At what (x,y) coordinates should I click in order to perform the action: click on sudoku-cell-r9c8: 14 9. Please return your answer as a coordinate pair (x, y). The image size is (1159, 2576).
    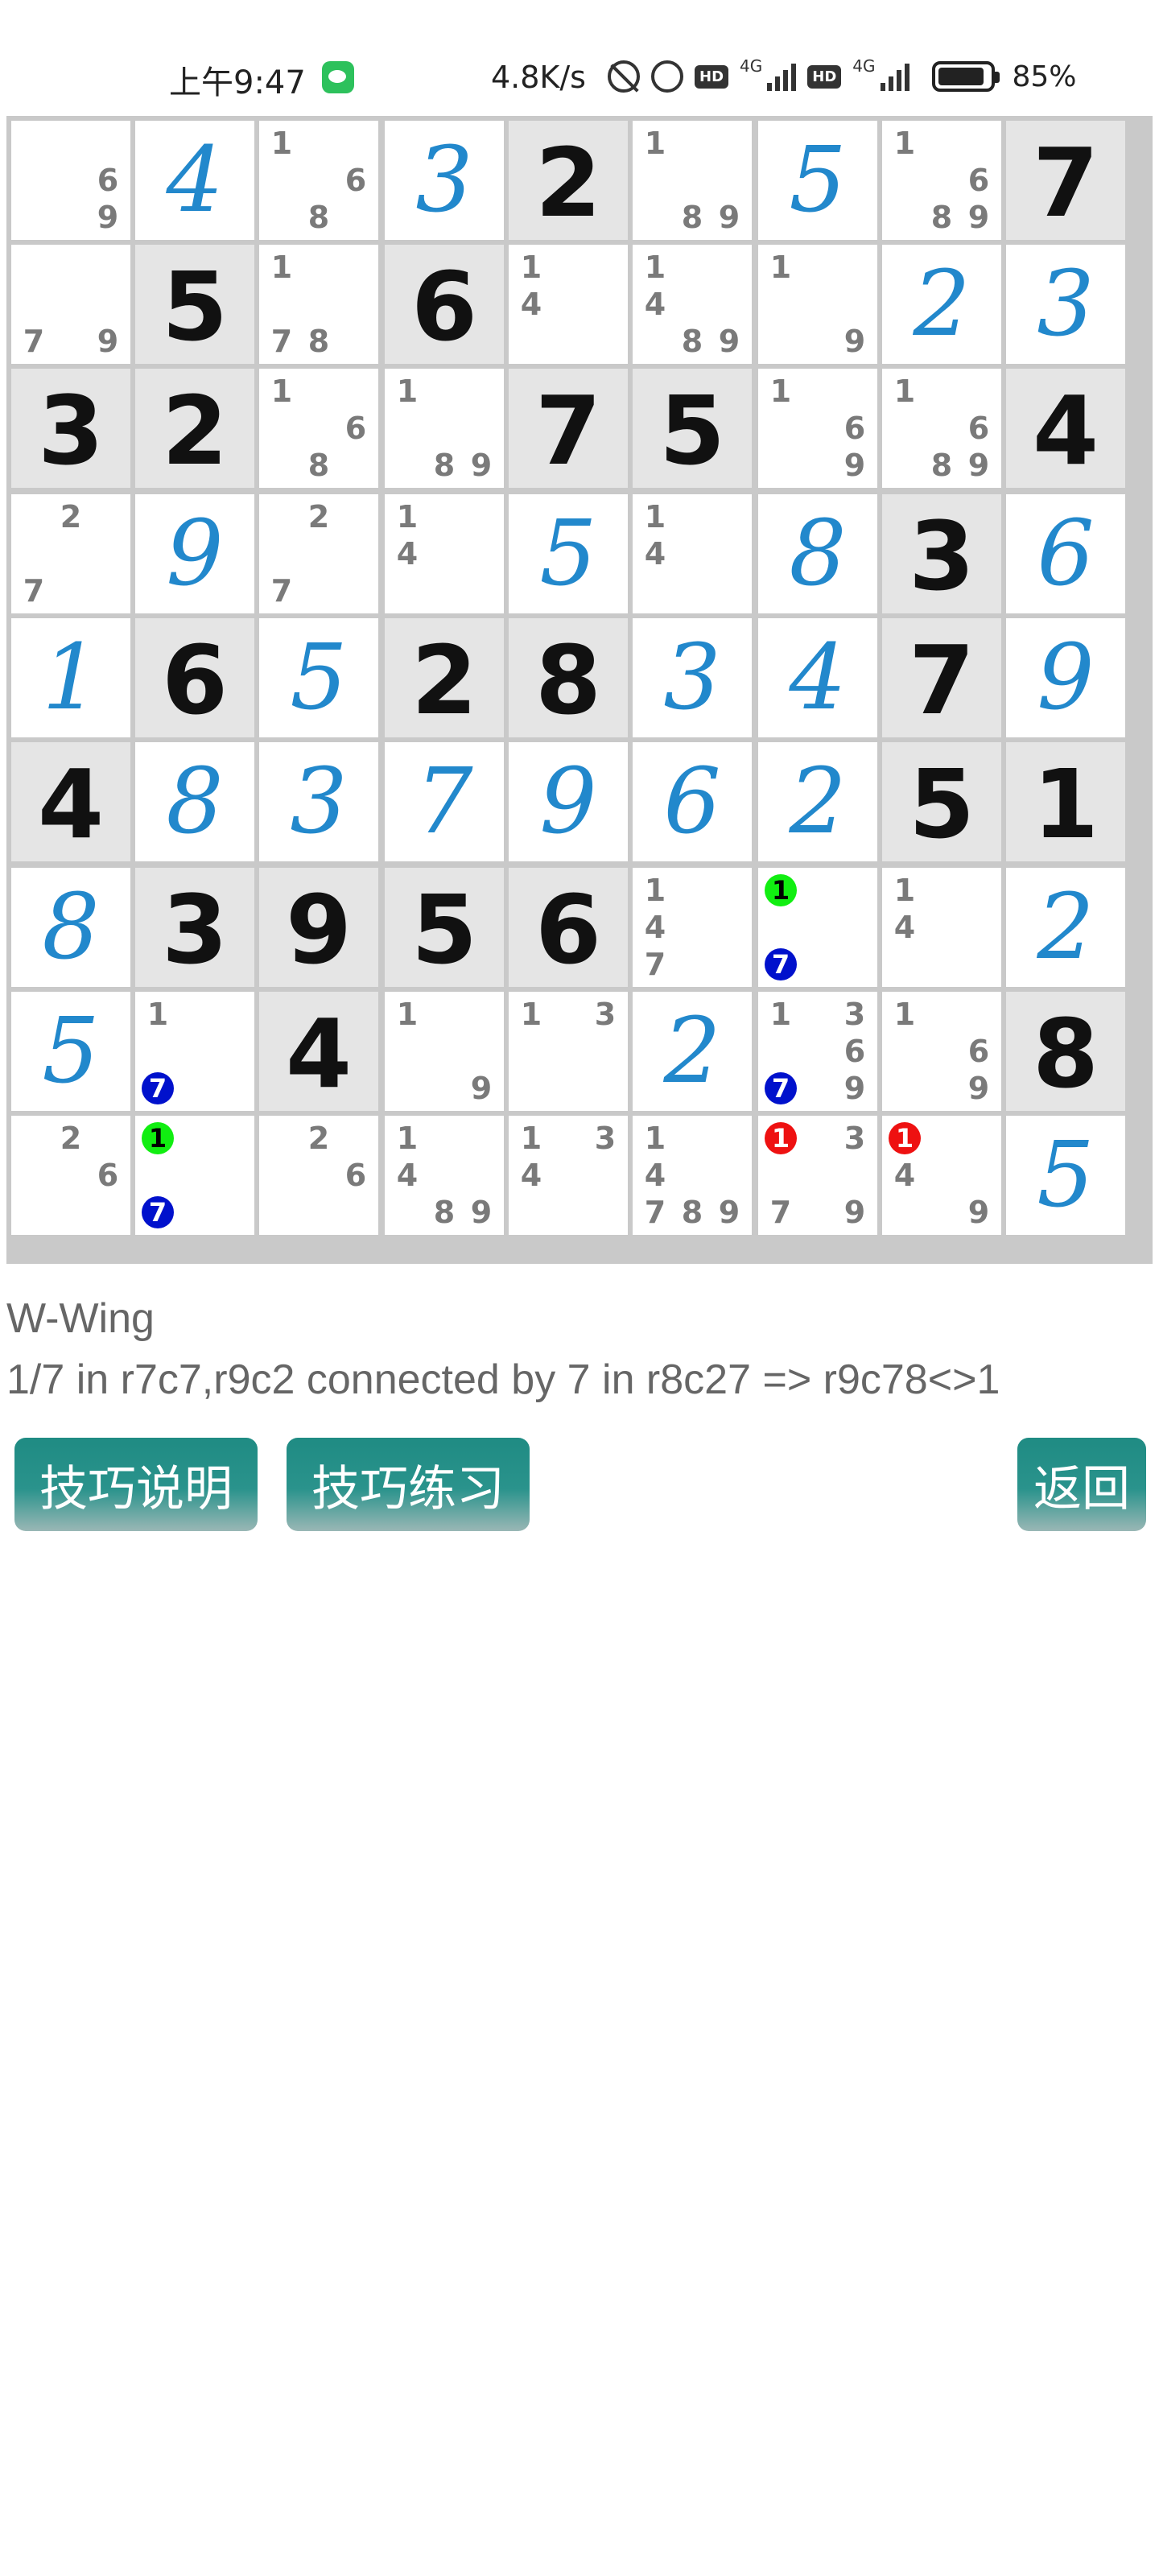
    Looking at the image, I should click on (941, 1175).